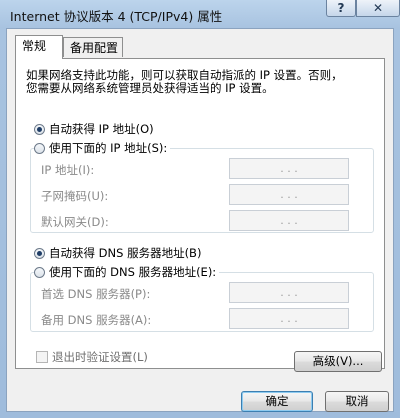 The image size is (400, 418). I want to click on alternate-dns-input: . . ., so click(289, 318).